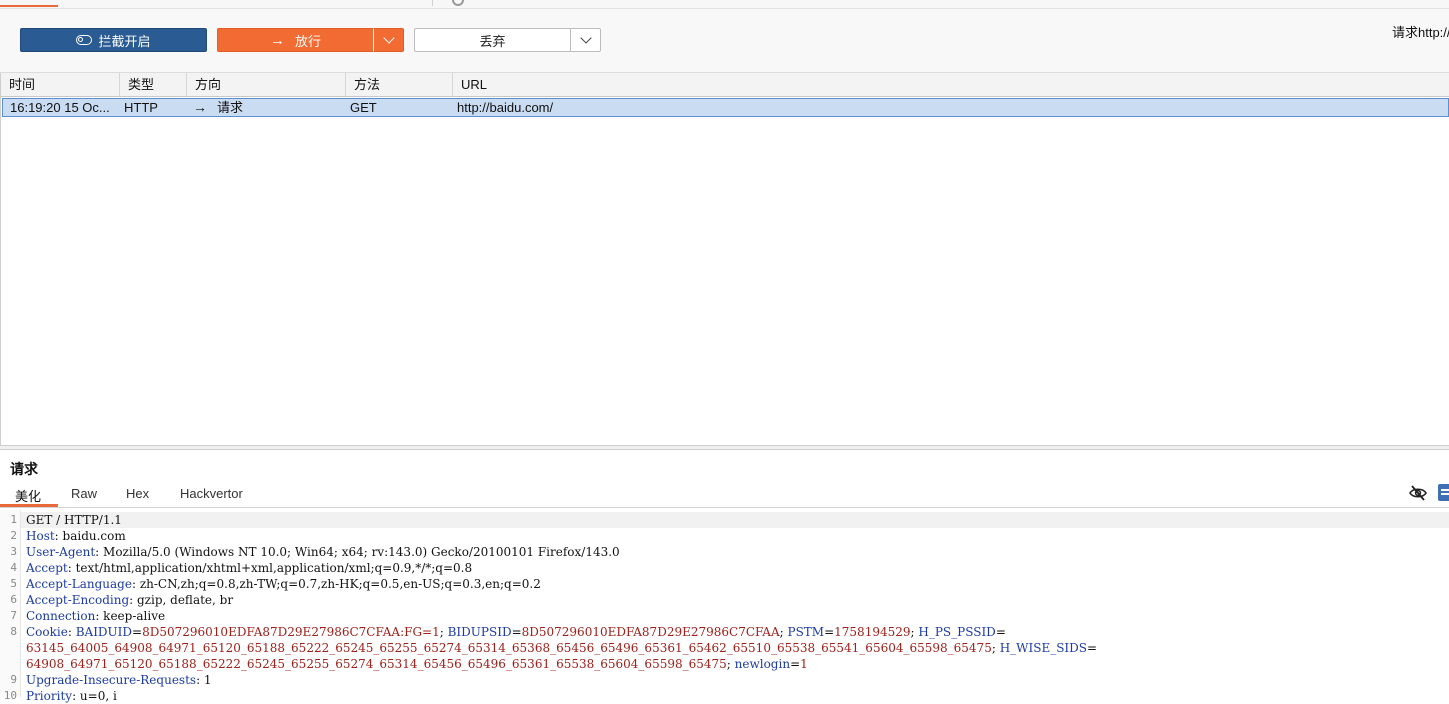  Describe the element at coordinates (74, 520) in the screenshot. I see `editor-token: GET / HTTP/1.1` at that location.